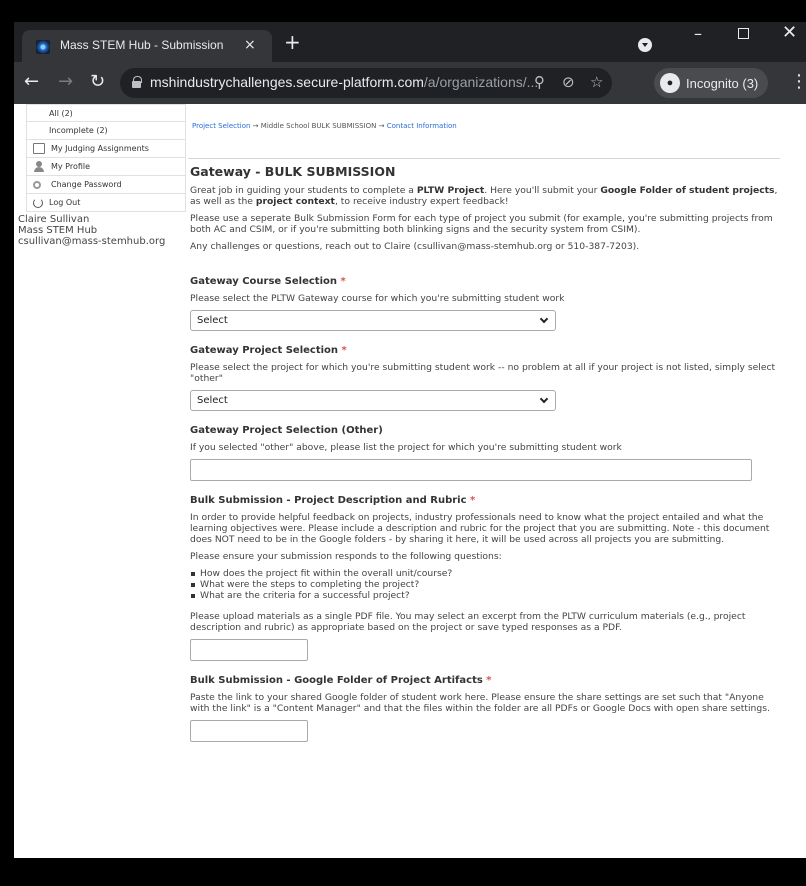 This screenshot has width=806, height=886. I want to click on sidebar-item-log-out: Log Out, so click(106, 203).